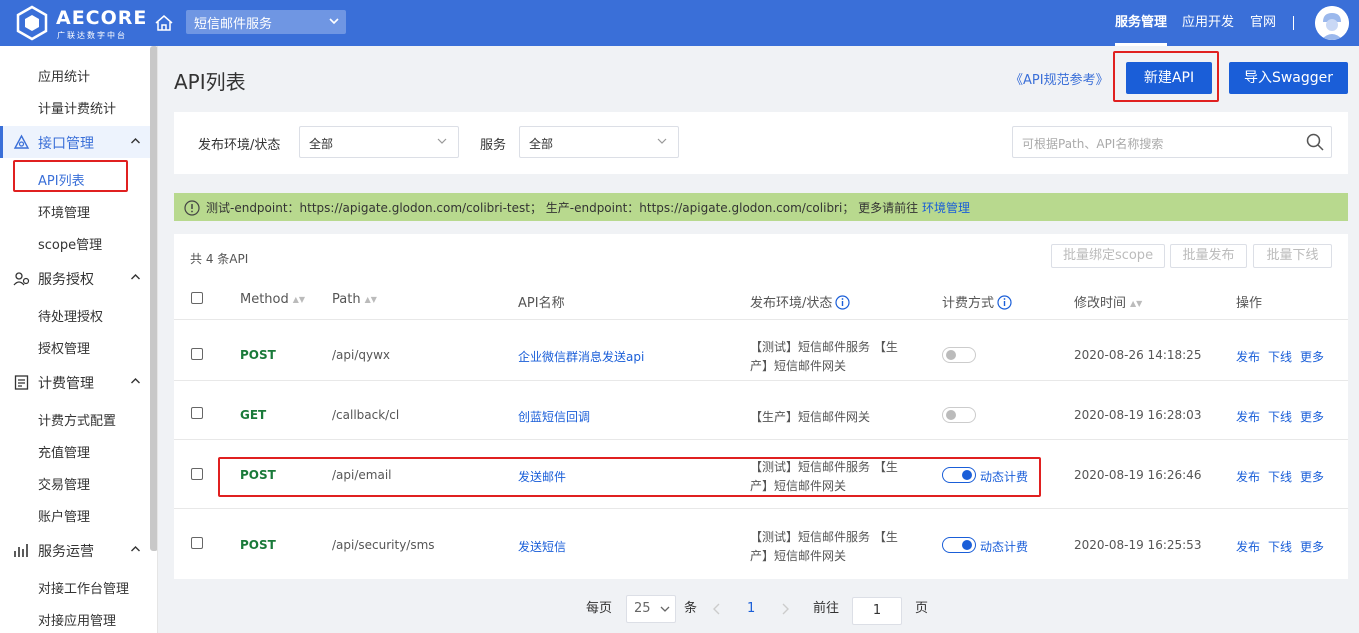  I want to click on column-method: Method ▲▼, so click(272, 299).